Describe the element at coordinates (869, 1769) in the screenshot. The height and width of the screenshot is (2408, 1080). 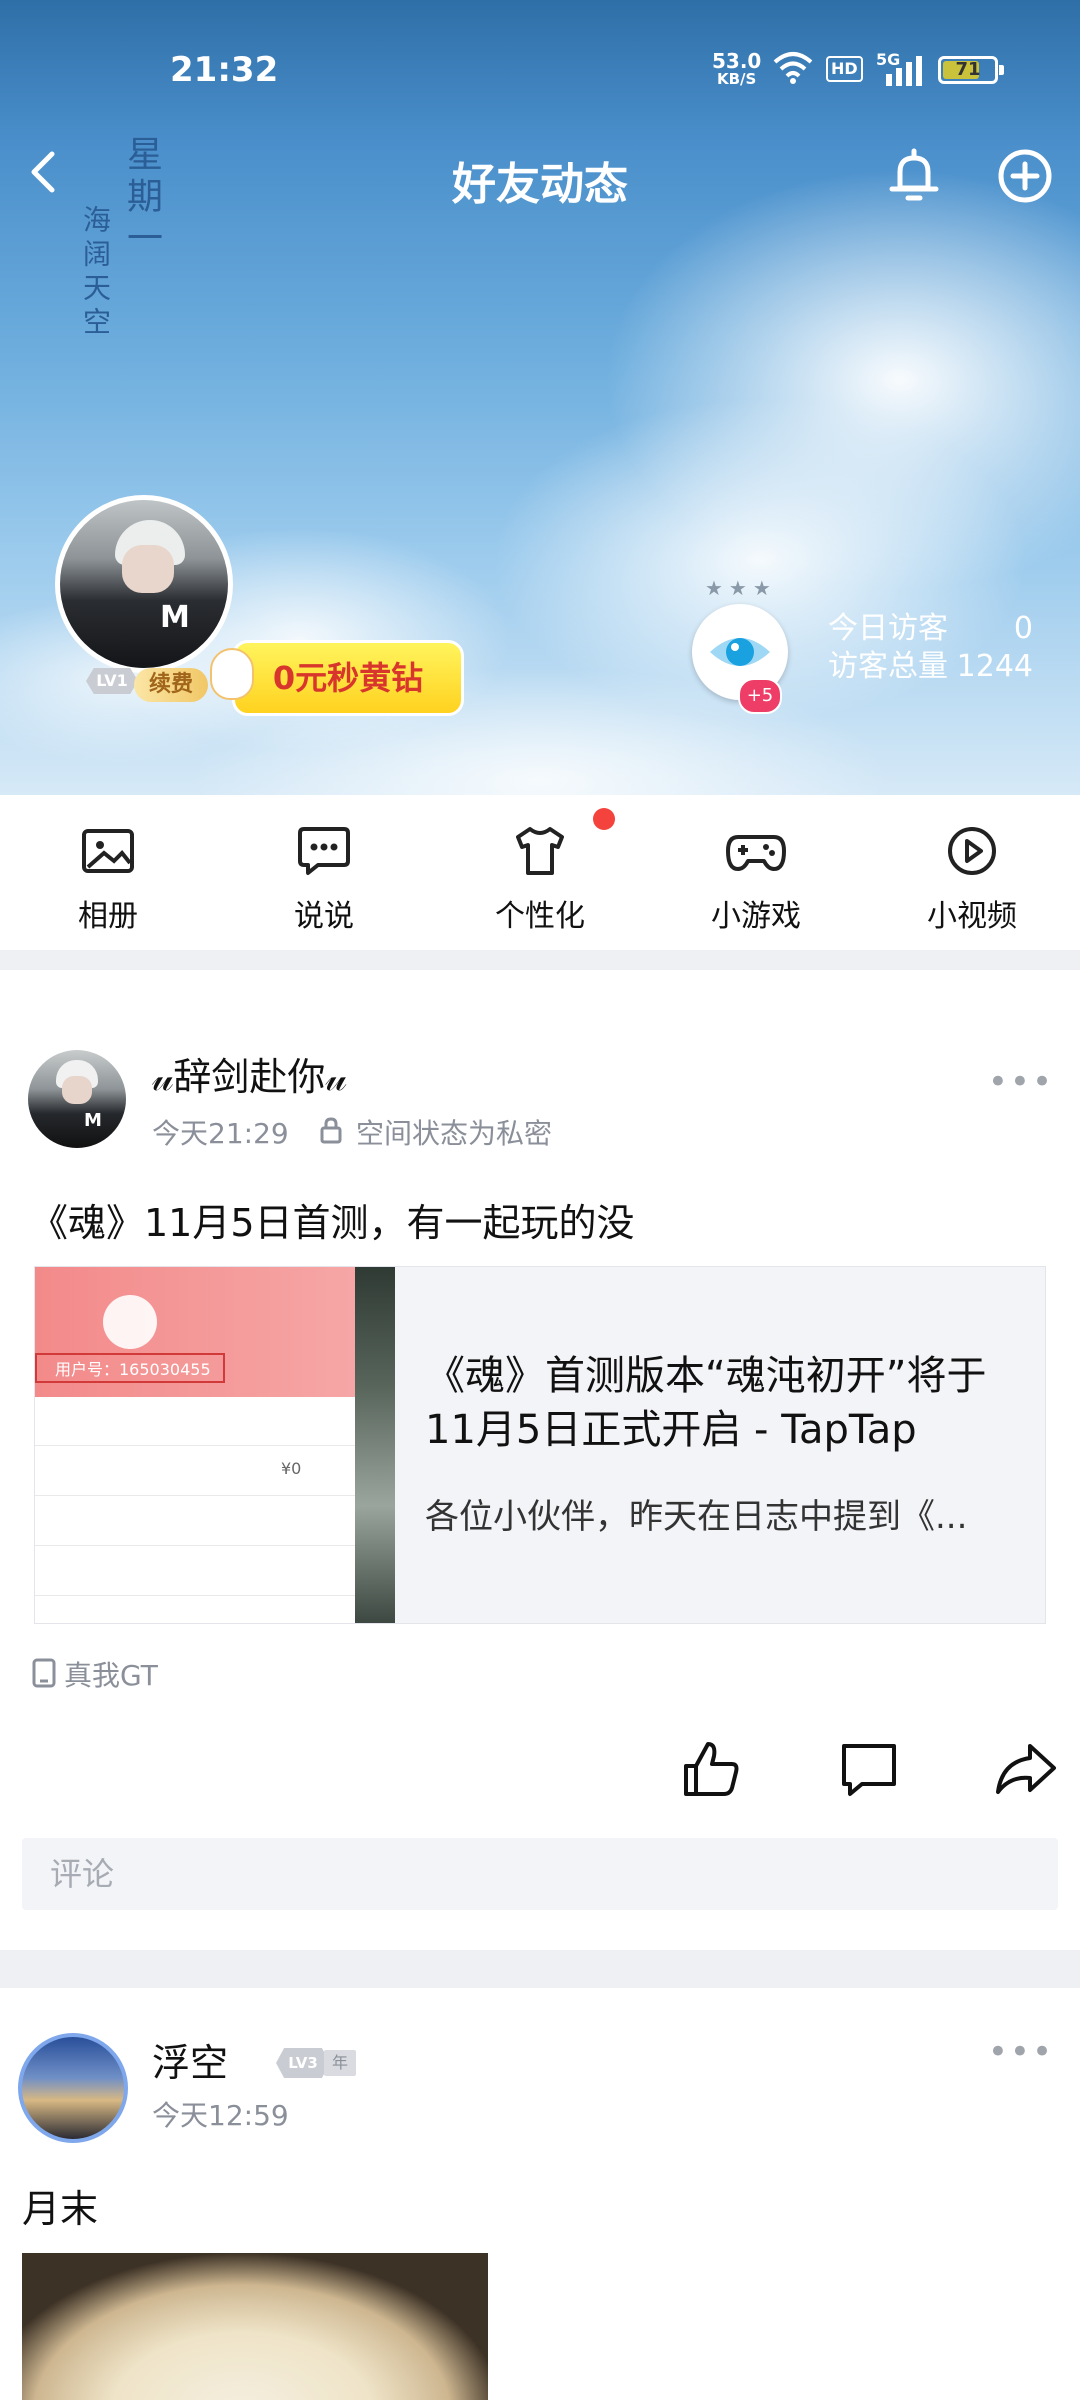
I see `comment-icon` at that location.